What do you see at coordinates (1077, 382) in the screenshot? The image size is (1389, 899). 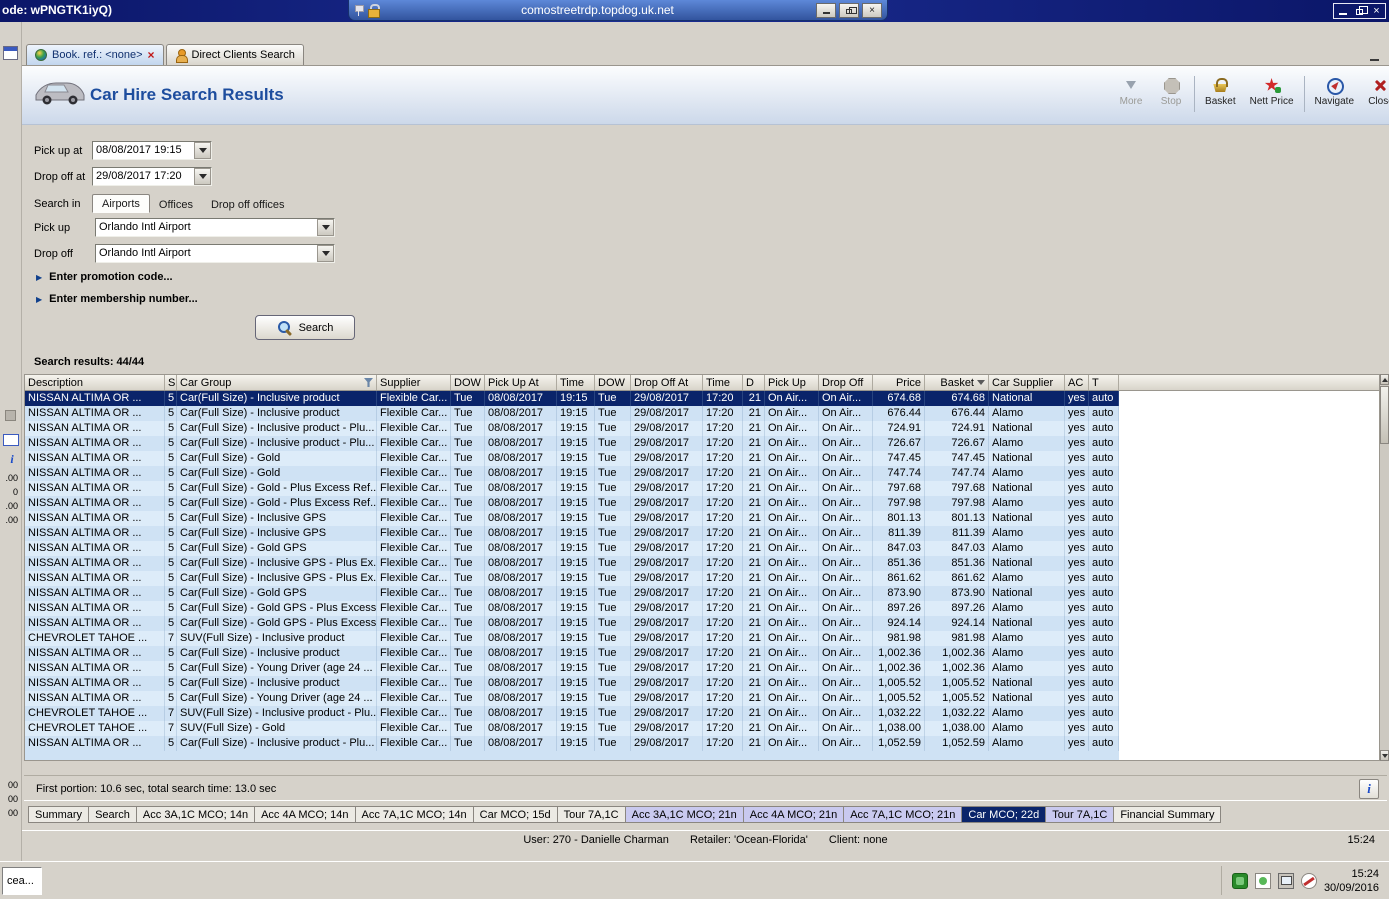 I see `col-header-16-ac: AC` at bounding box center [1077, 382].